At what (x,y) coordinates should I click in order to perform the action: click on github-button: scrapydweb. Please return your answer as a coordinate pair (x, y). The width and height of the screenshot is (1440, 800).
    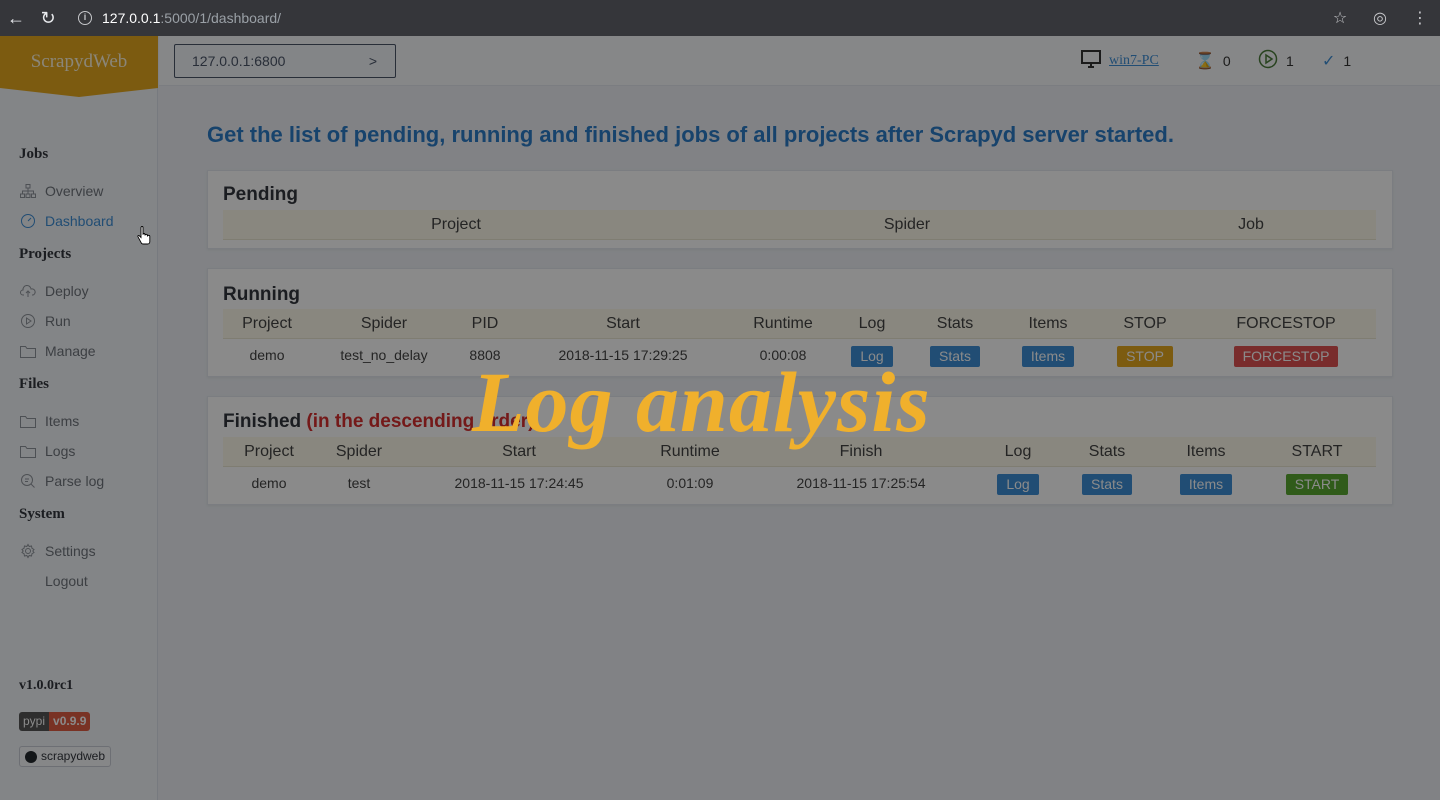
    Looking at the image, I should click on (65, 756).